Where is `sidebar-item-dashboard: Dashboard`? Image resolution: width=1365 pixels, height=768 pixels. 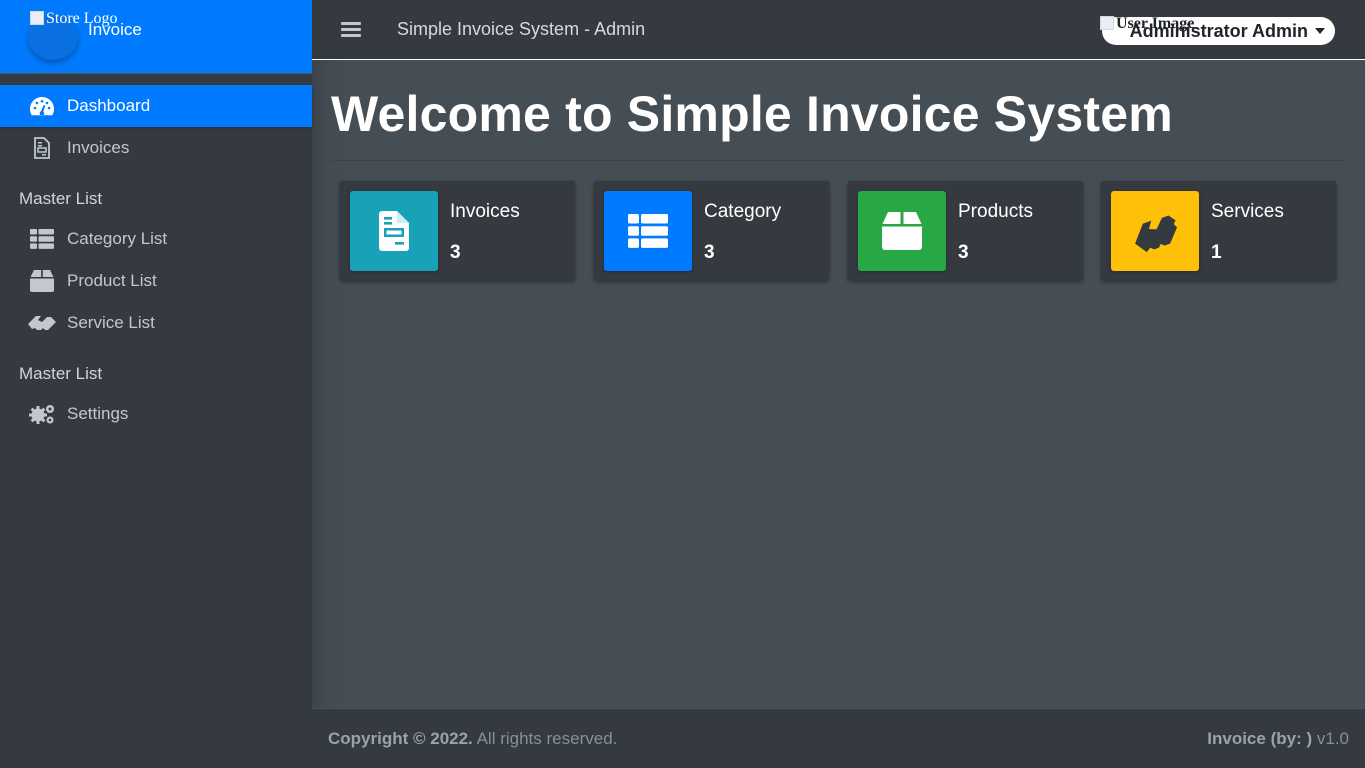 sidebar-item-dashboard: Dashboard is located at coordinates (156, 106).